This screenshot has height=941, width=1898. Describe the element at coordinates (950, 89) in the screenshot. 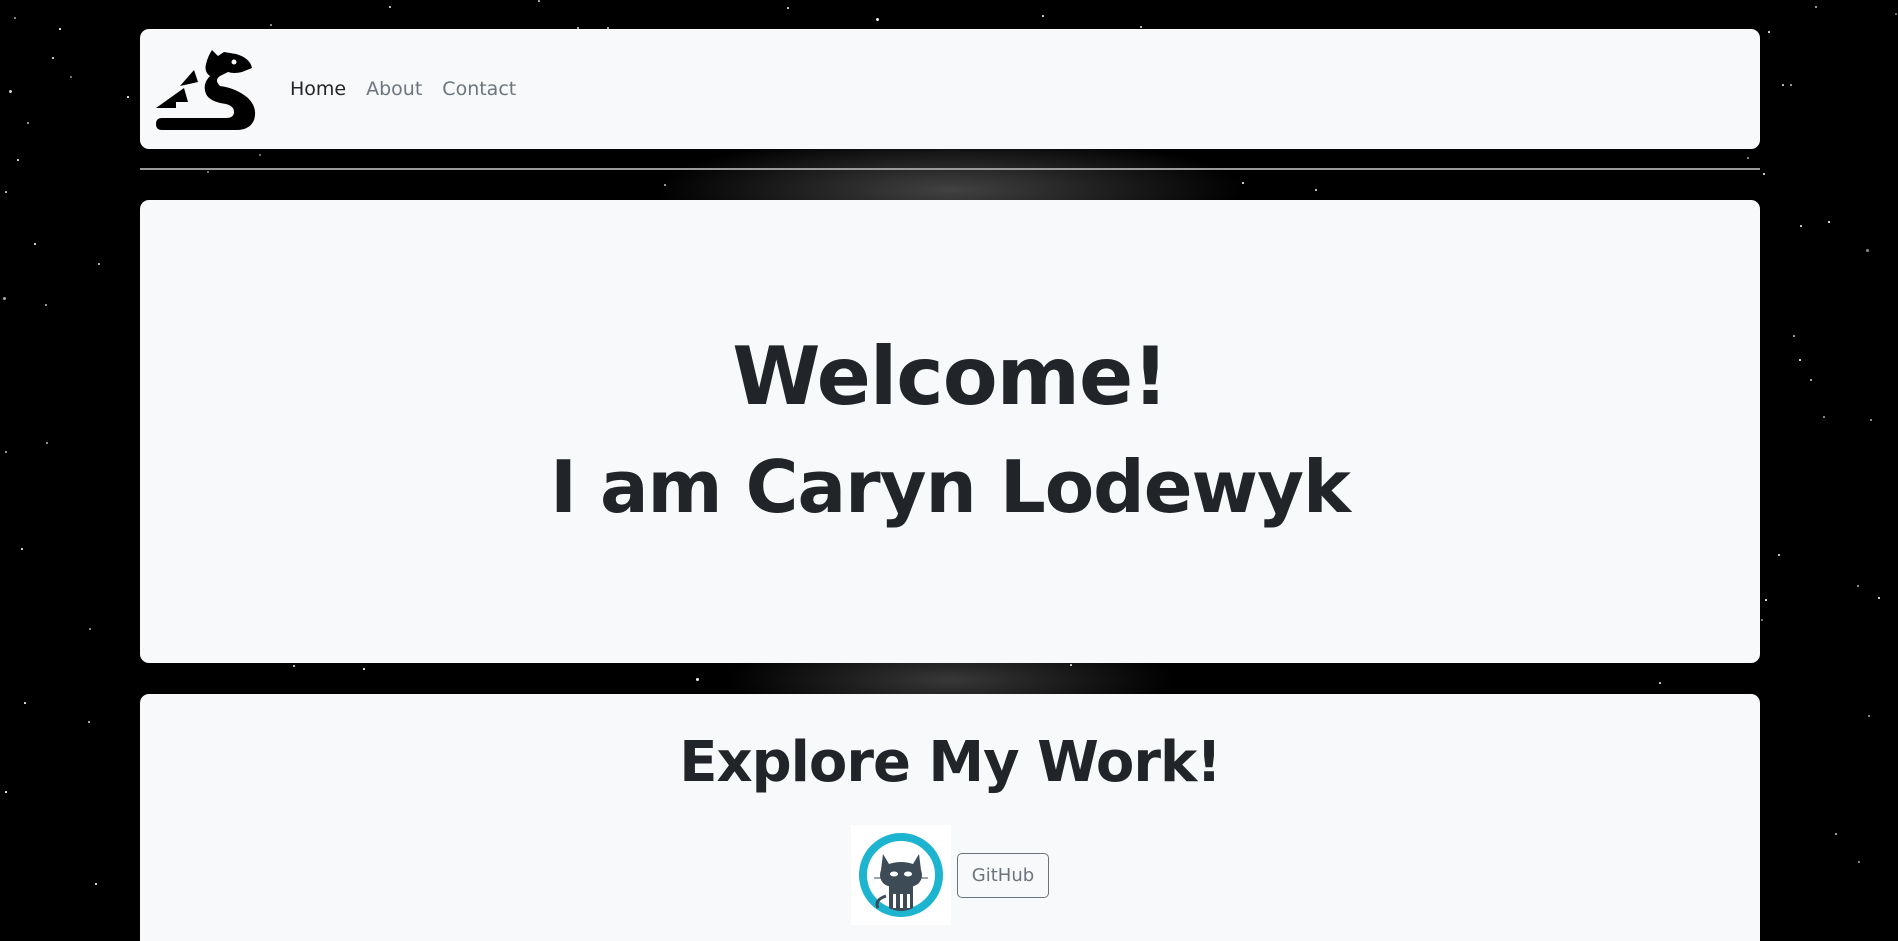

I see `navbar: Home About Contact` at that location.